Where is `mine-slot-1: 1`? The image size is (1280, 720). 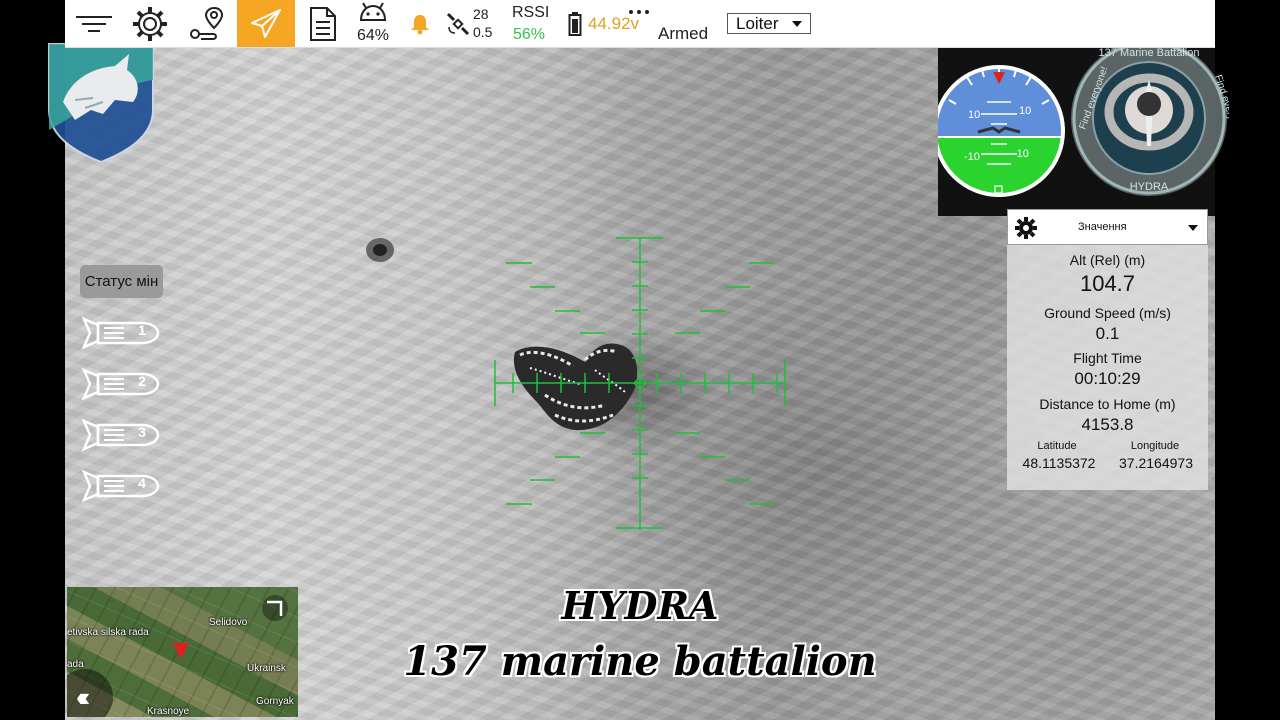
mine-slot-1: 1 is located at coordinates (120, 335).